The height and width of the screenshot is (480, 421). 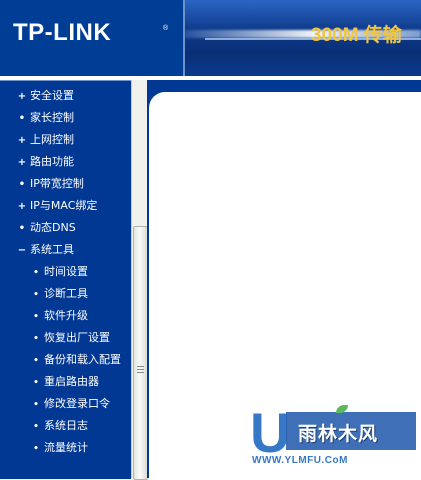 What do you see at coordinates (53, 227) in the screenshot?
I see `menu-item-label: 动态DNS` at bounding box center [53, 227].